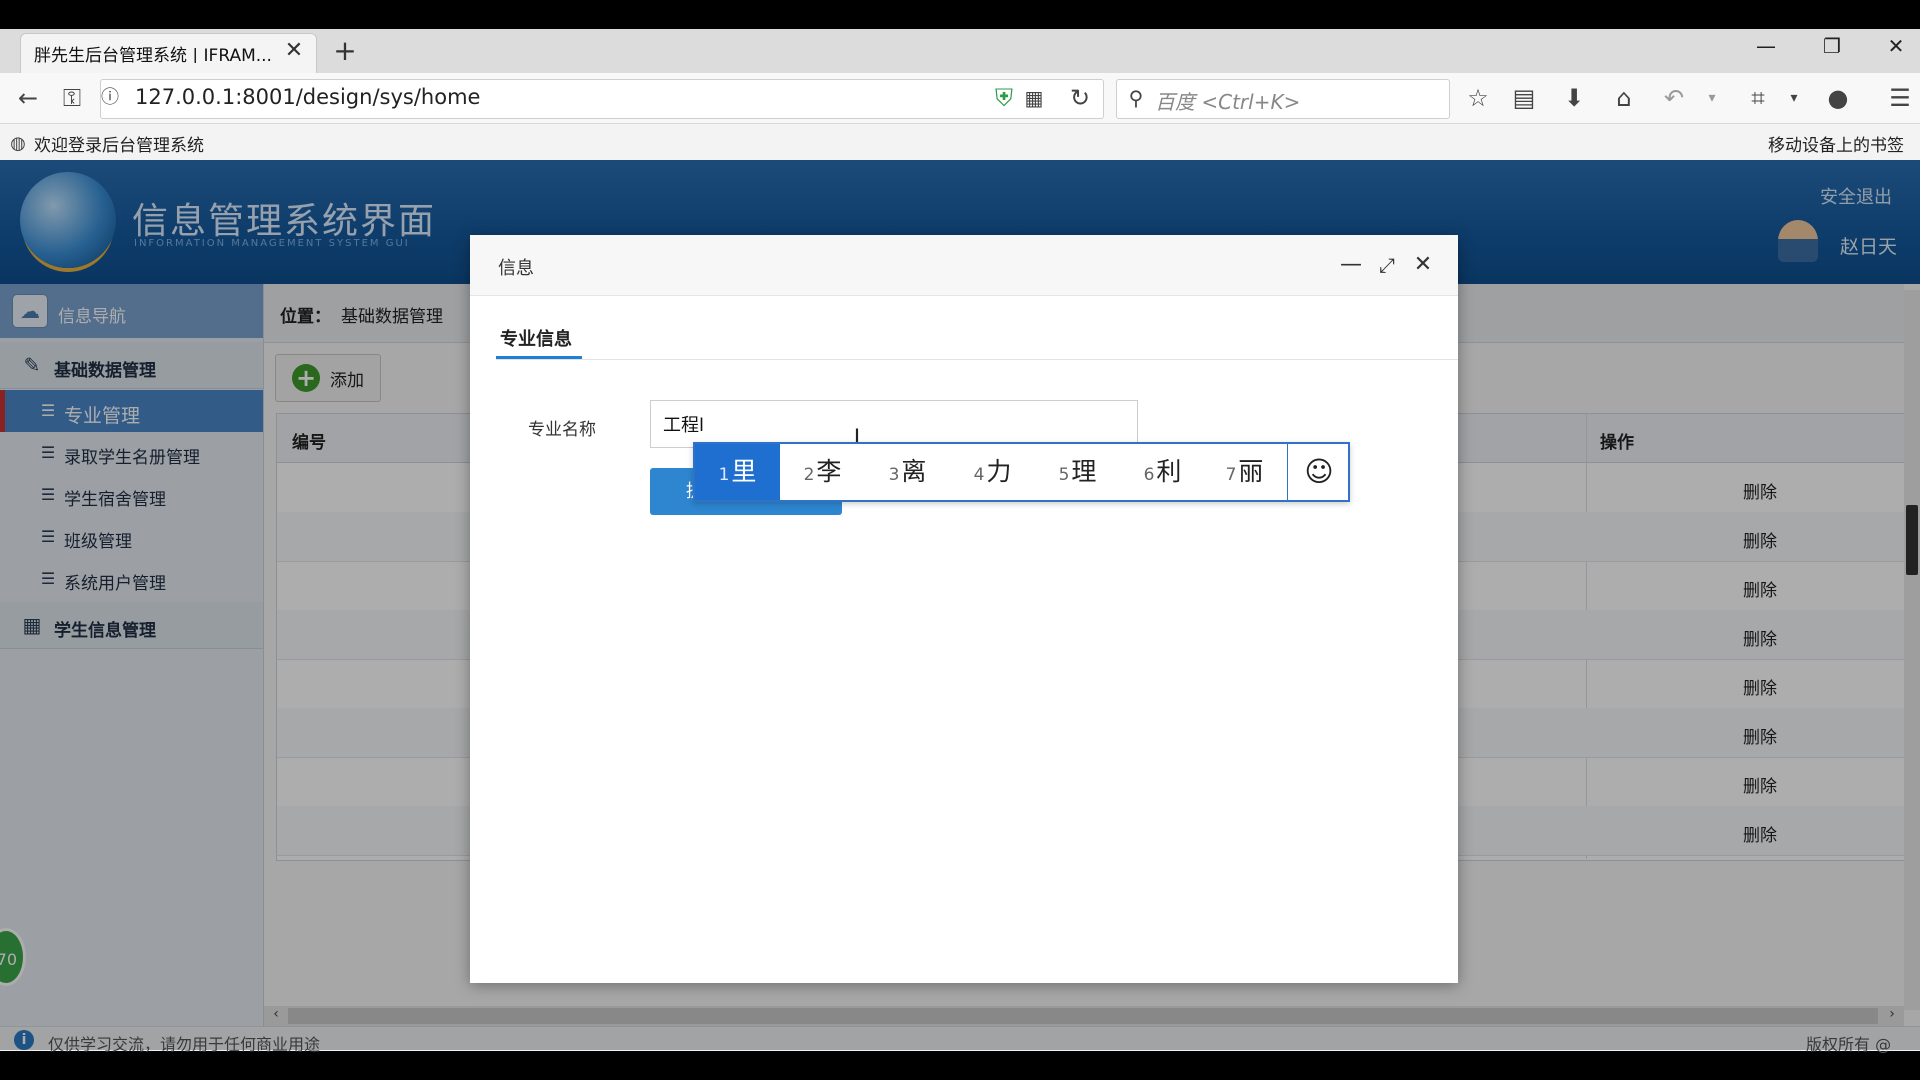 This screenshot has width=1920, height=1080. What do you see at coordinates (999, 471) in the screenshot?
I see `candidate-char: 力` at bounding box center [999, 471].